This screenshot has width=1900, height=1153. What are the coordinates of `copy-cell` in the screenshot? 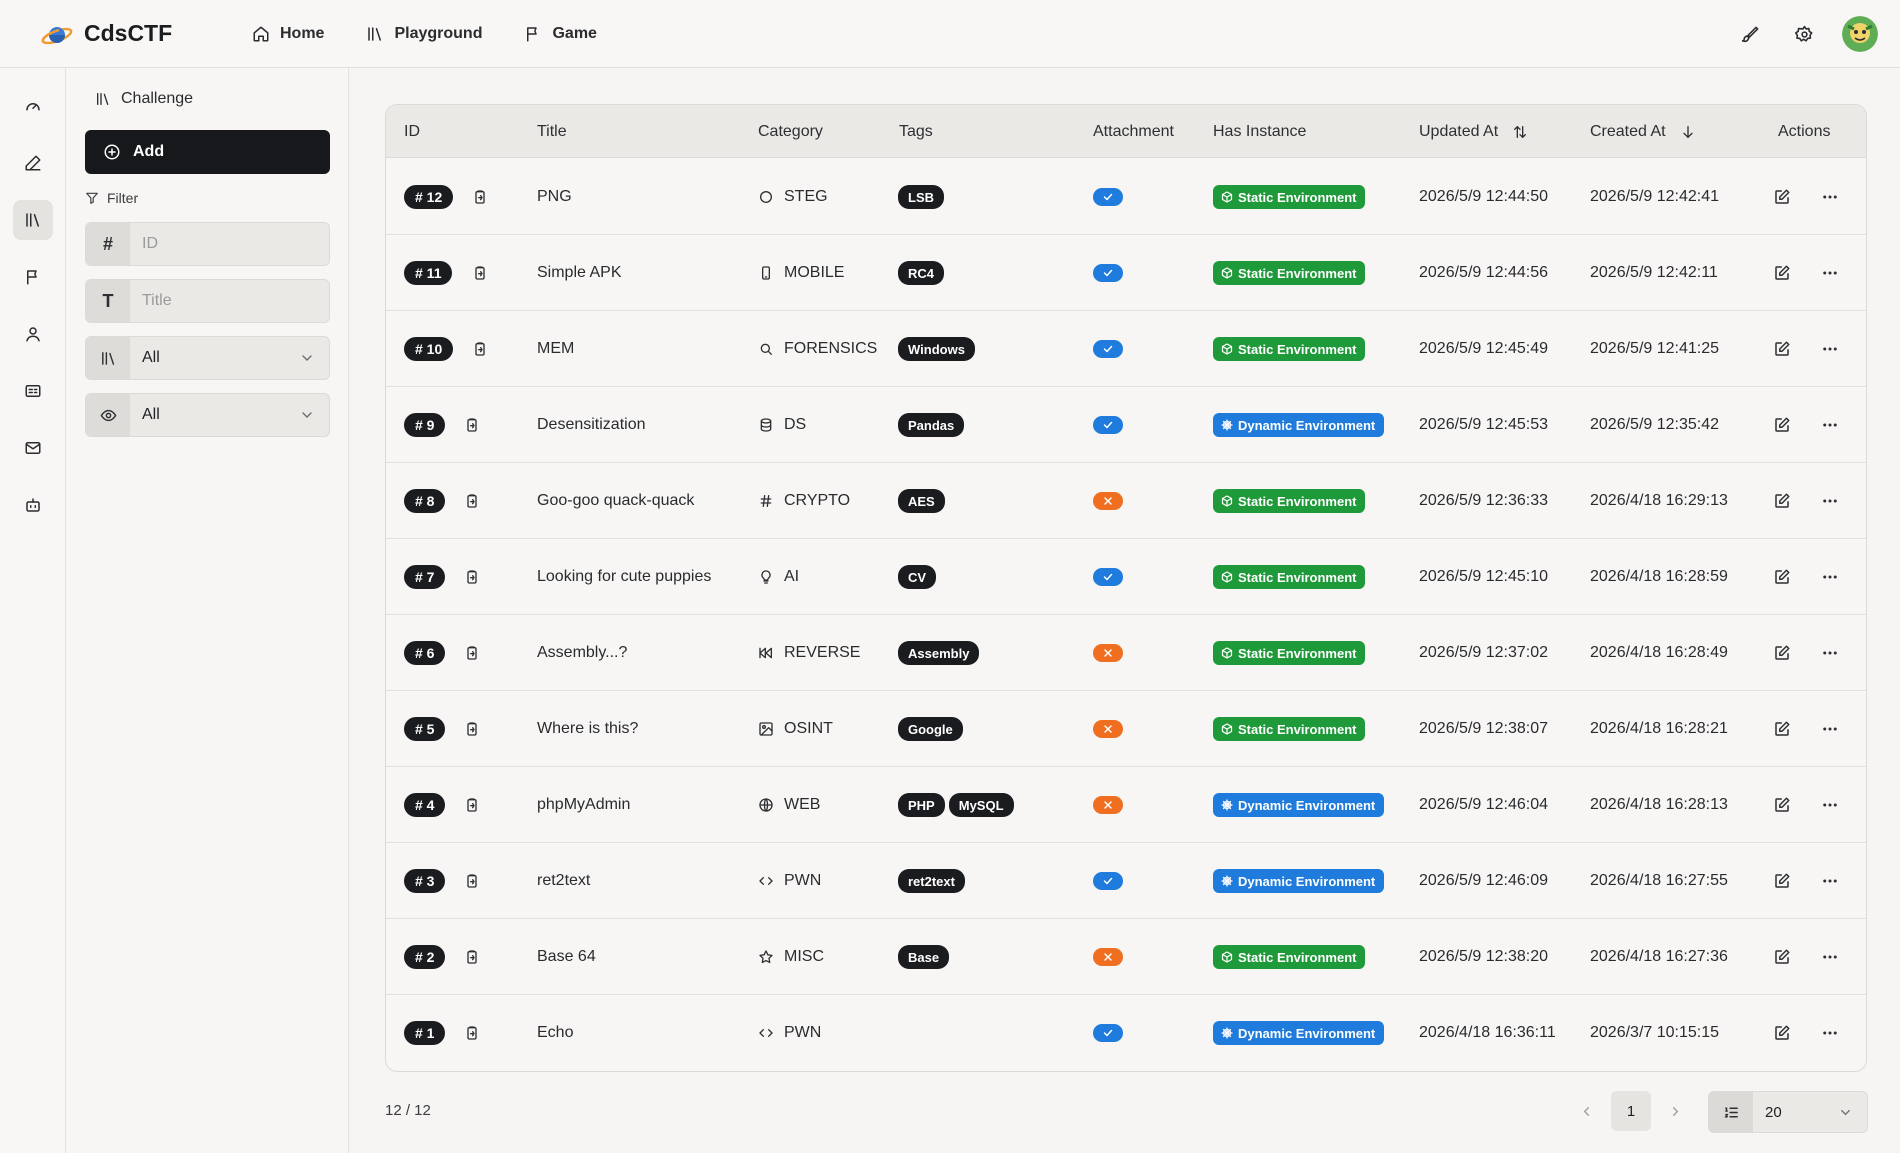 It's located at (472, 501).